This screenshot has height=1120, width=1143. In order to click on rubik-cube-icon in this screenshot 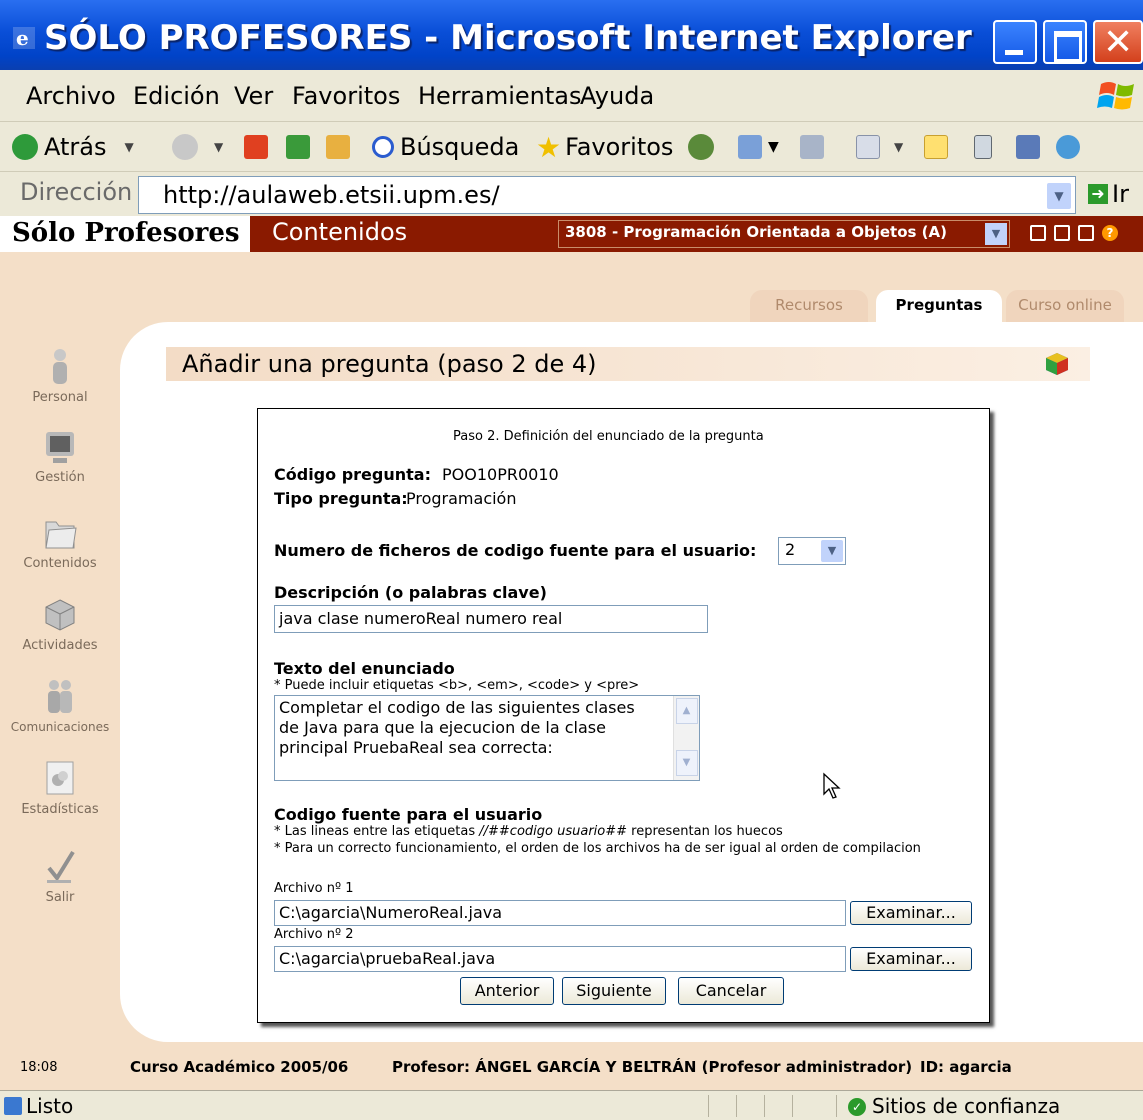, I will do `click(1057, 364)`.